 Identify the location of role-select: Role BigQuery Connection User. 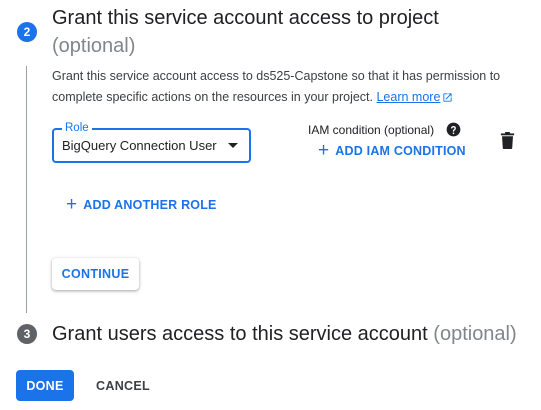
(151, 142).